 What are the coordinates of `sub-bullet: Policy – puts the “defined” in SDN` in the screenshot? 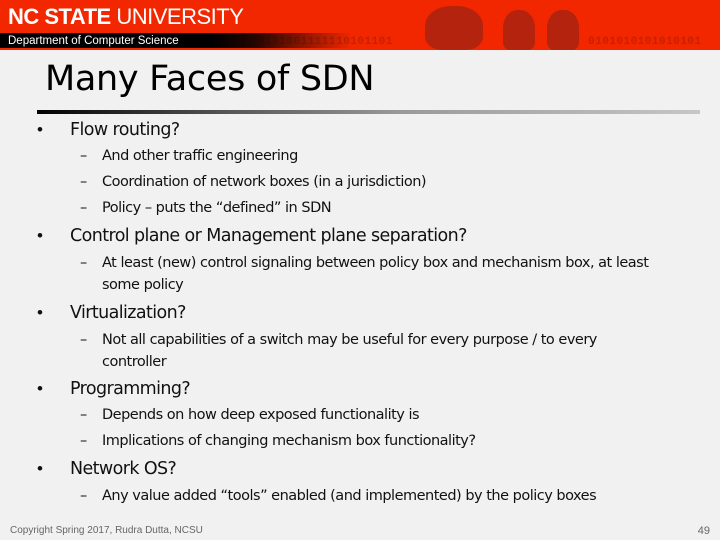 It's located at (217, 208).